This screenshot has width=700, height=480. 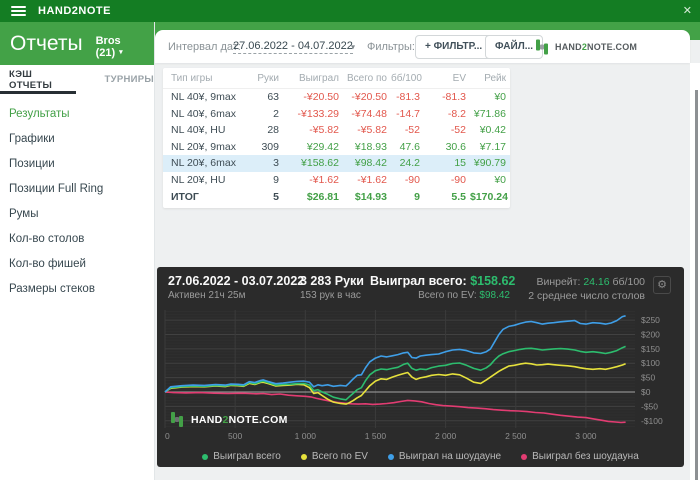 I want to click on svg-text: 3 000, so click(x=586, y=436).